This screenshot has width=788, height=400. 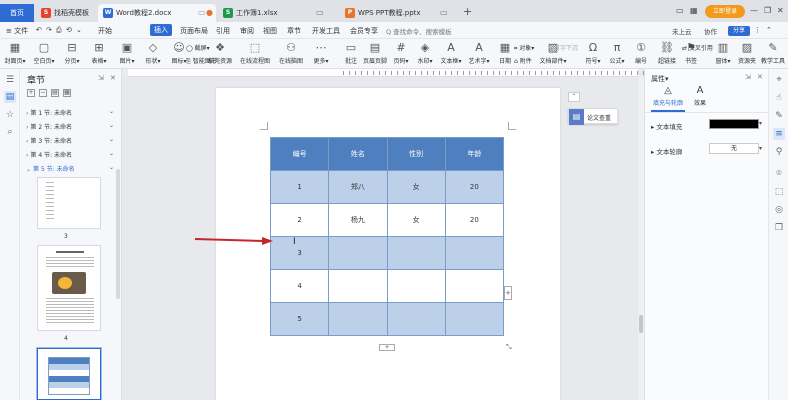 What do you see at coordinates (59, 30) in the screenshot?
I see `menu-print-icon: ⎙` at bounding box center [59, 30].